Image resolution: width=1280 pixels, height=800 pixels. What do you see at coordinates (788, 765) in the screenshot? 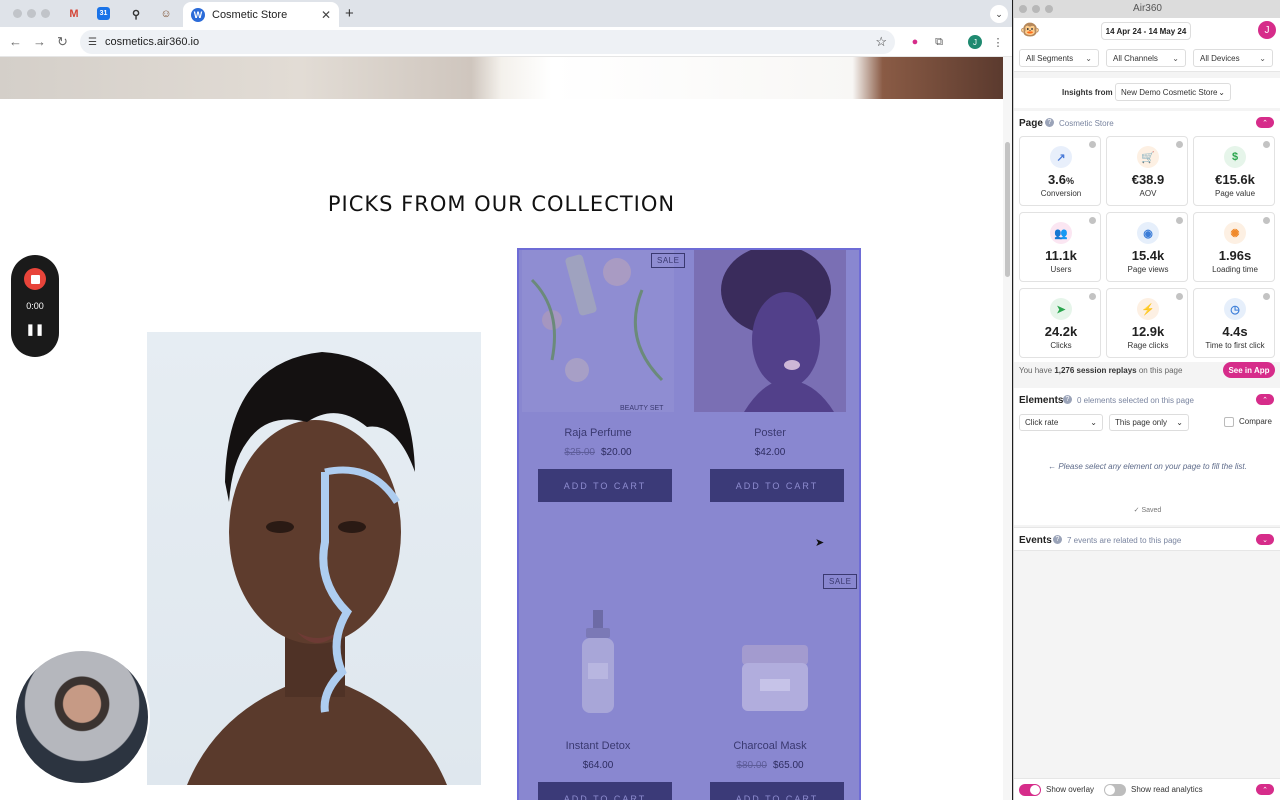
I see `current-price: $65.00` at bounding box center [788, 765].